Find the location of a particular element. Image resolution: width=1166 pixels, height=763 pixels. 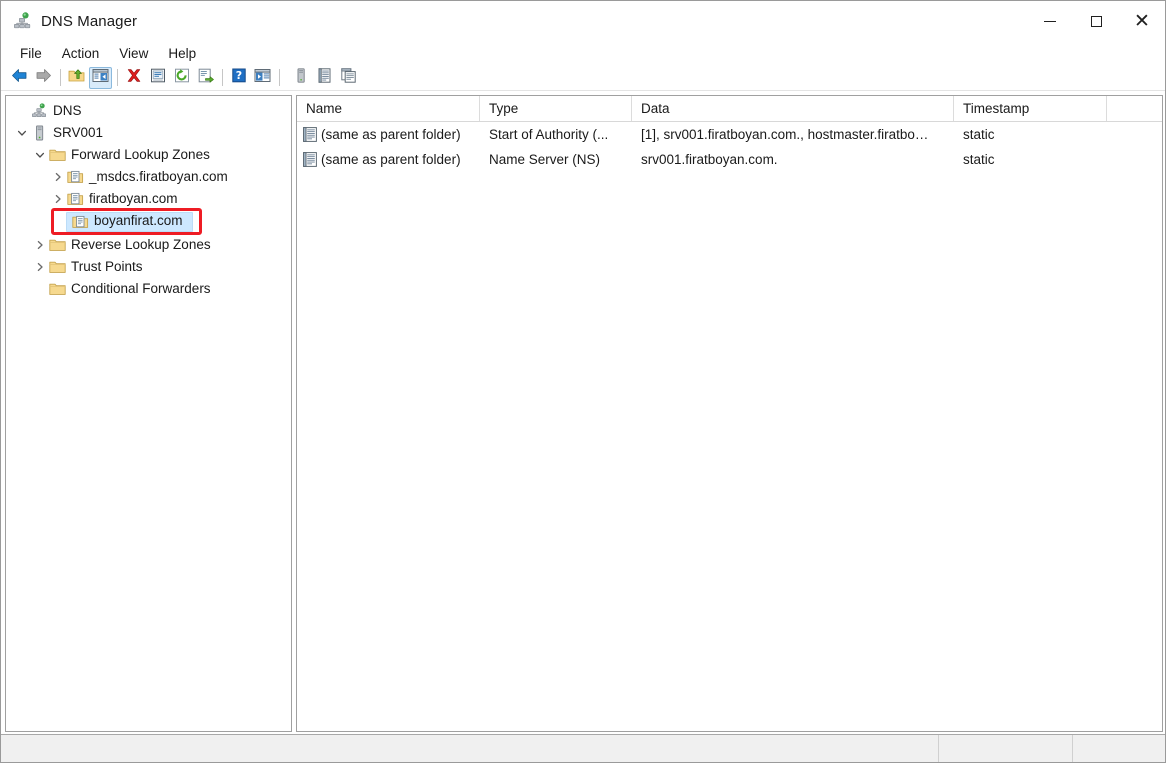

column-header-timestamp: Timestamp is located at coordinates (1030, 108).